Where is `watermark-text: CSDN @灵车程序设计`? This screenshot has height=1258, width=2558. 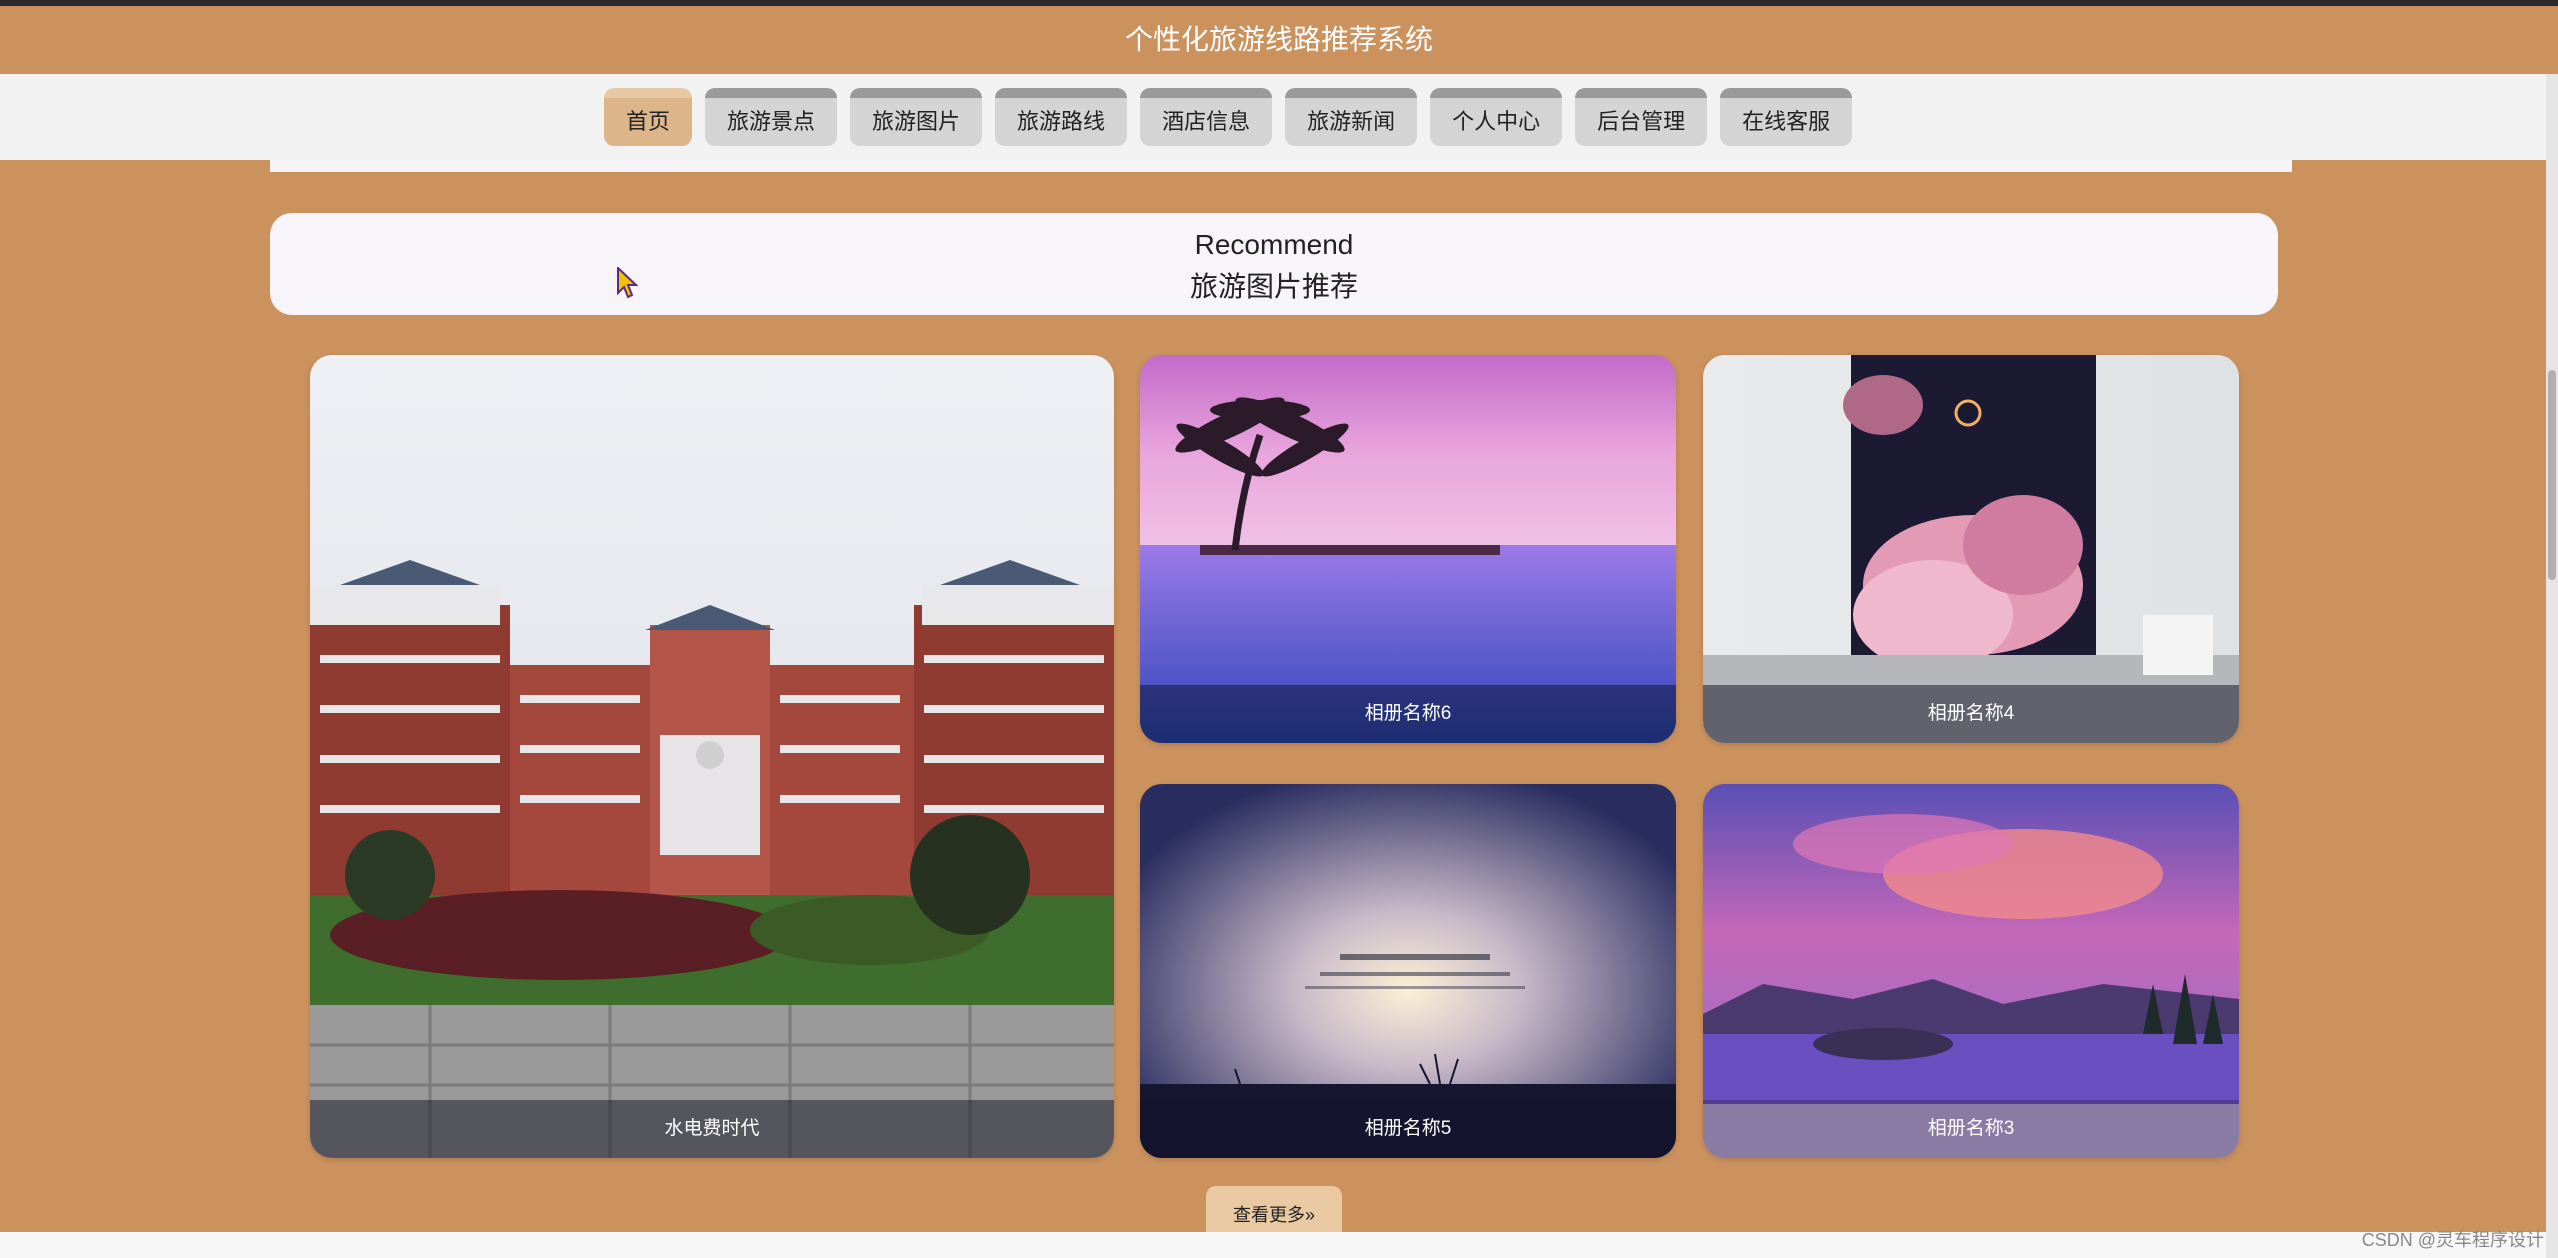 watermark-text: CSDN @灵车程序设计 is located at coordinates (2452, 1240).